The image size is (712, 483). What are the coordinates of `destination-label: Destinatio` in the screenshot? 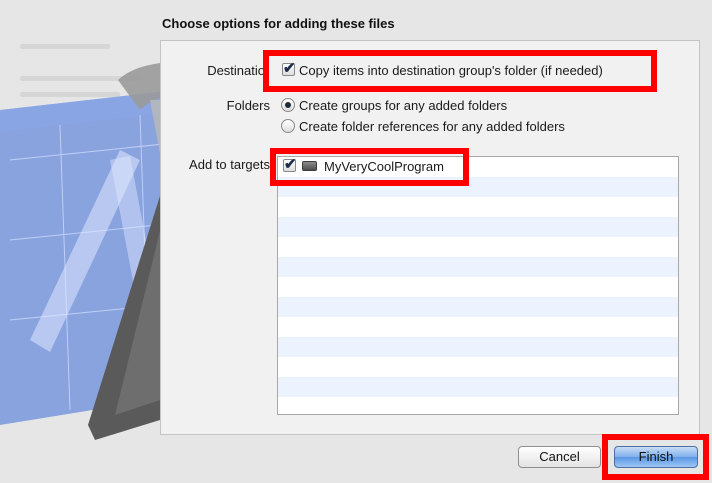 It's located at (236, 70).